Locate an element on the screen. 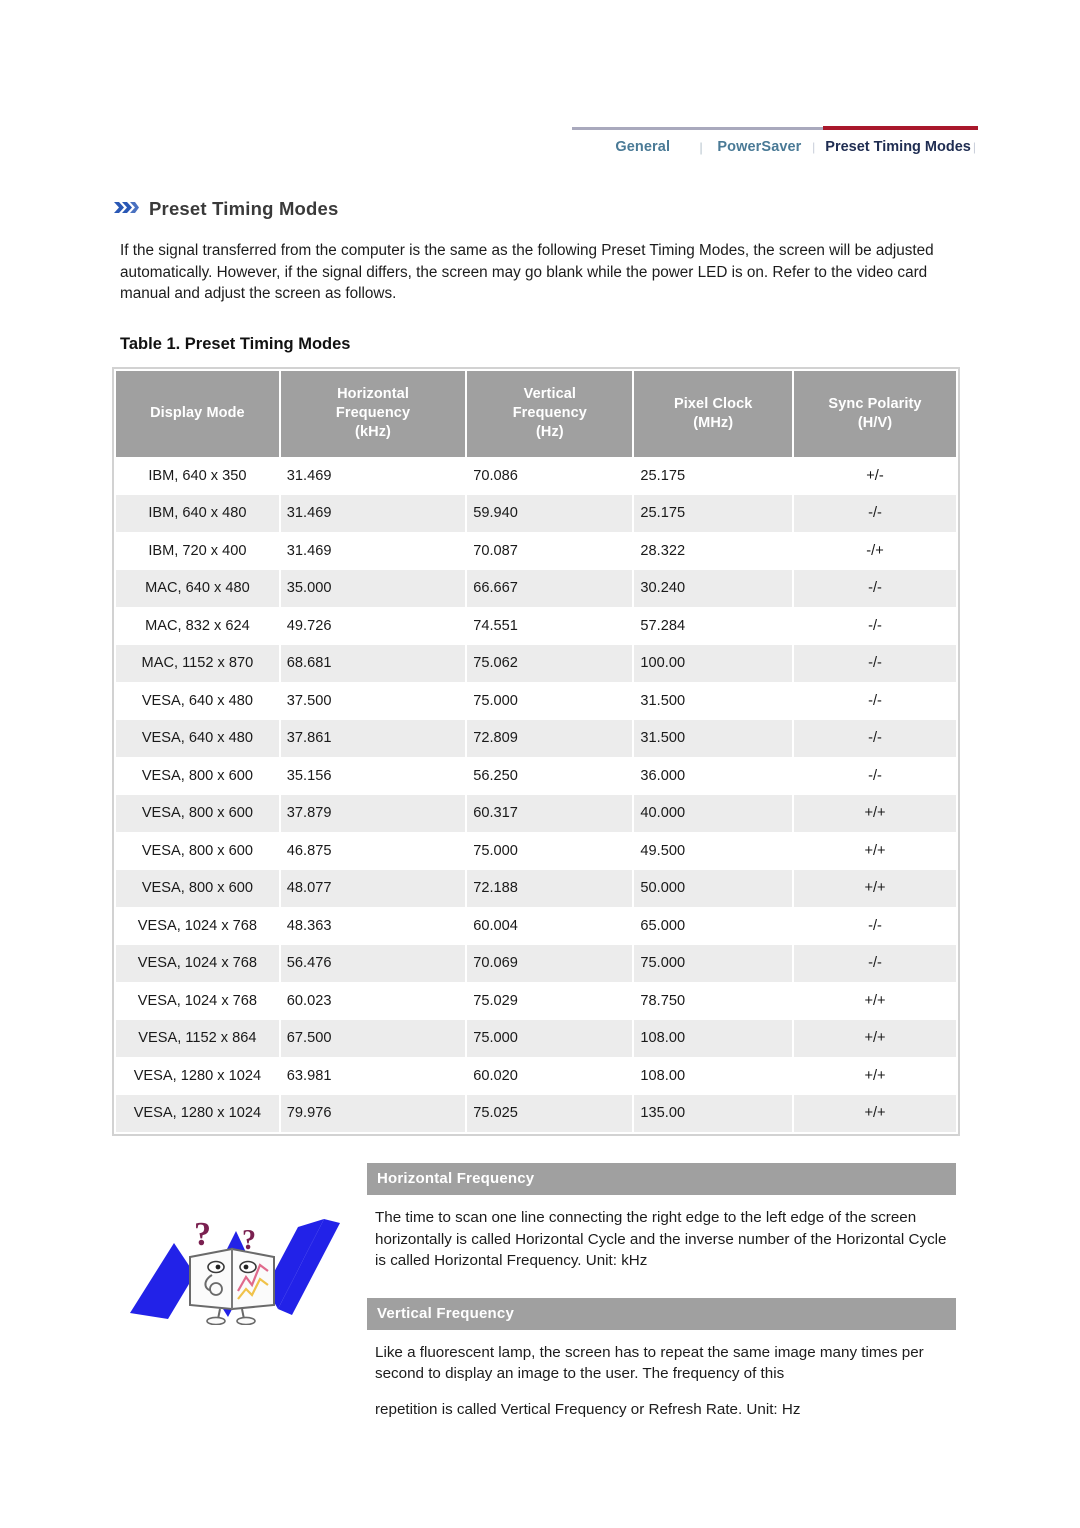 This screenshot has width=1080, height=1528. table-row: VESA, 1024 x 768 56.476 70.069 75.000 -/- is located at coordinates (536, 963).